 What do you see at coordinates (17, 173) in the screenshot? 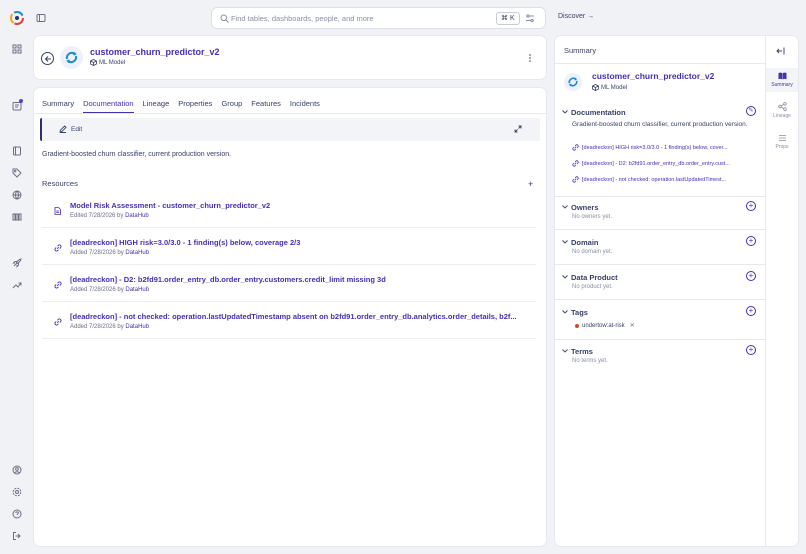
I see `tag-icon` at bounding box center [17, 173].